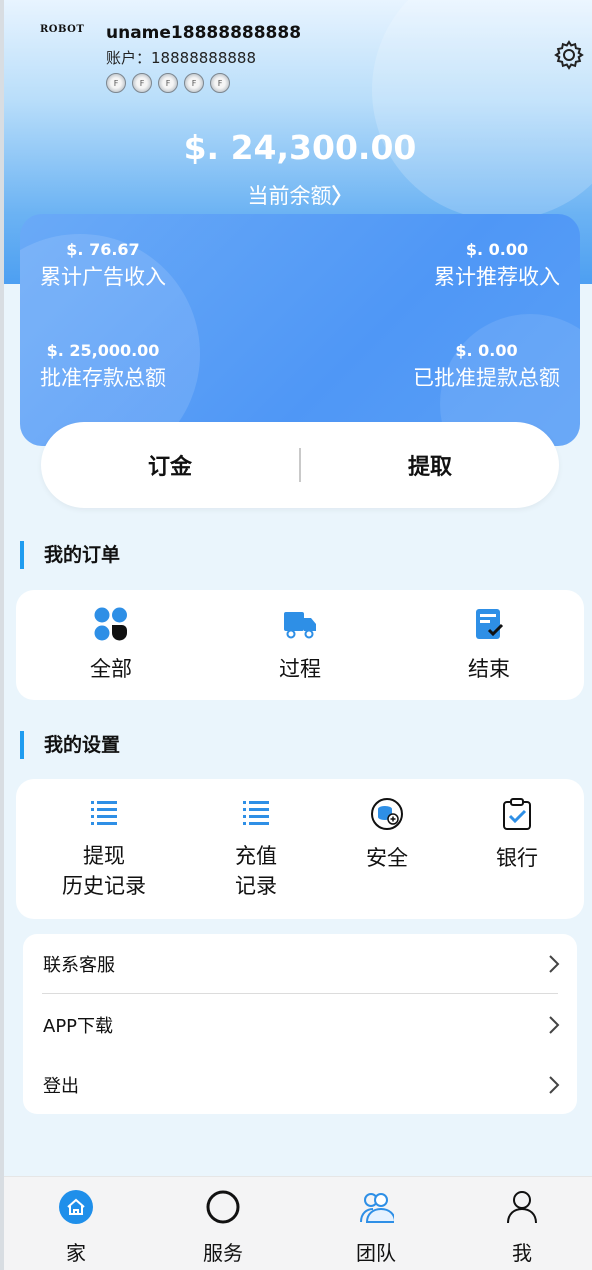 This screenshot has height=1270, width=592. What do you see at coordinates (103, 350) in the screenshot?
I see `stat-value: $. 25,000.00` at bounding box center [103, 350].